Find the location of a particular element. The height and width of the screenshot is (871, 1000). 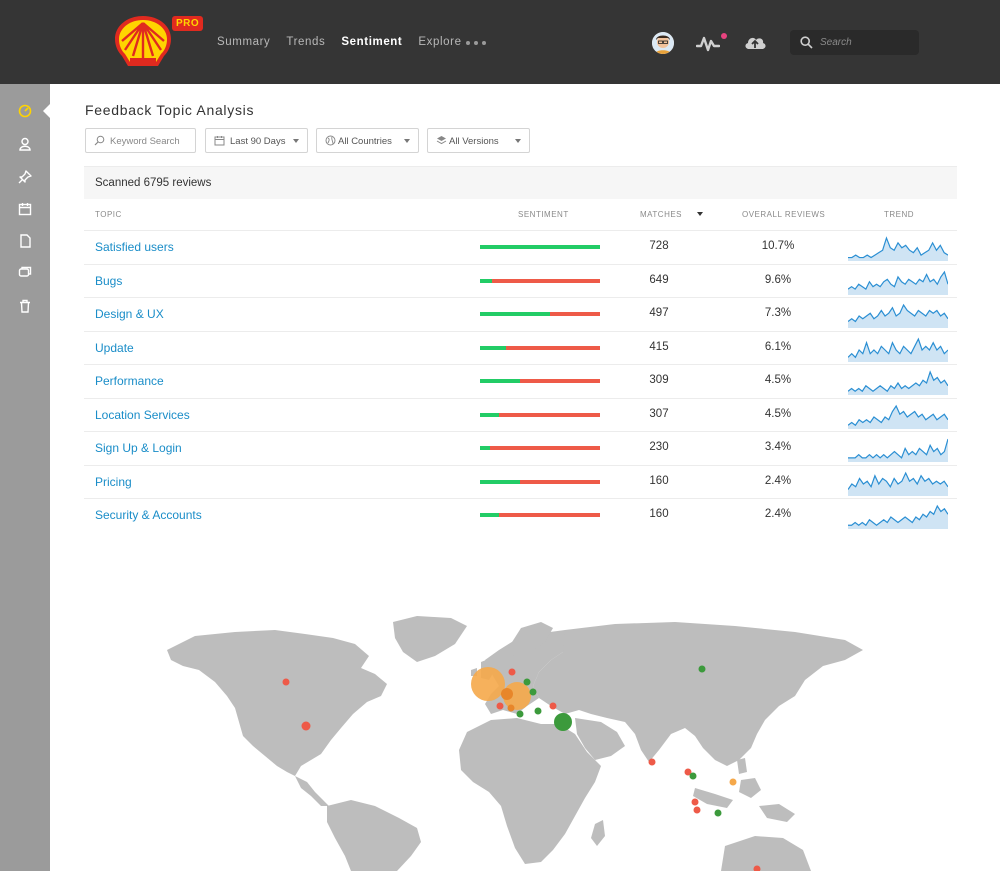

topic-link: Bugs is located at coordinates (108, 281).